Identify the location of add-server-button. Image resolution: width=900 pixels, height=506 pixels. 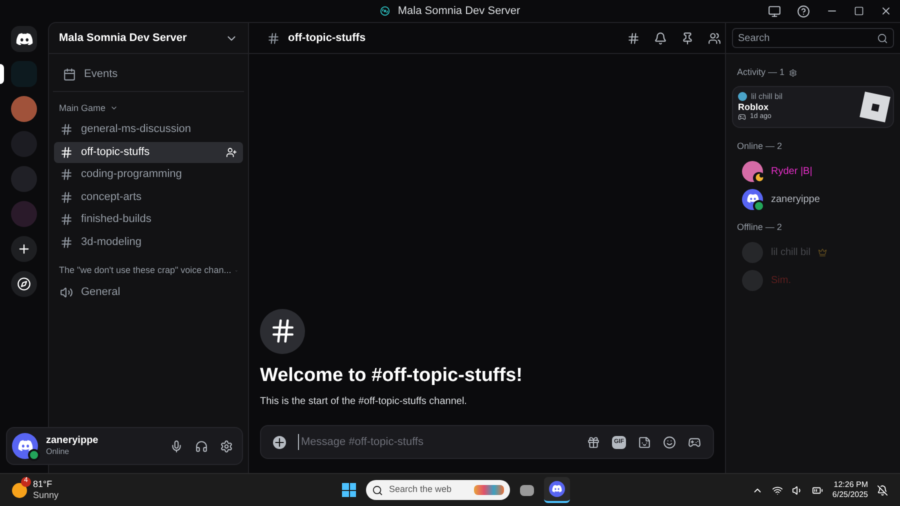
(24, 249).